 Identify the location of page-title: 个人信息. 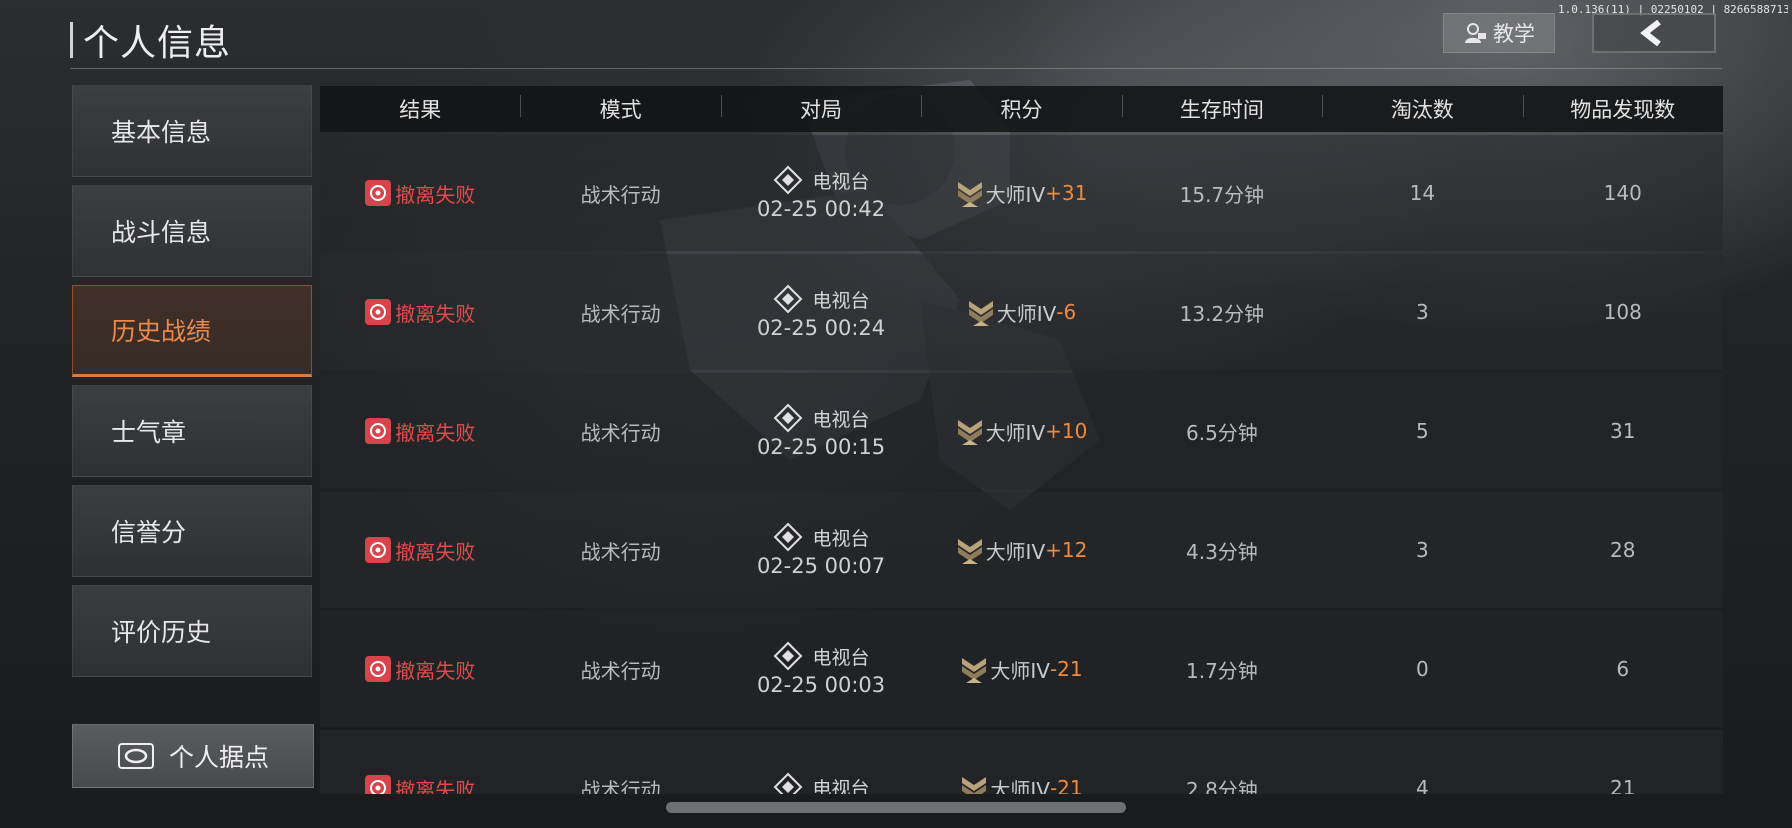
(157, 43).